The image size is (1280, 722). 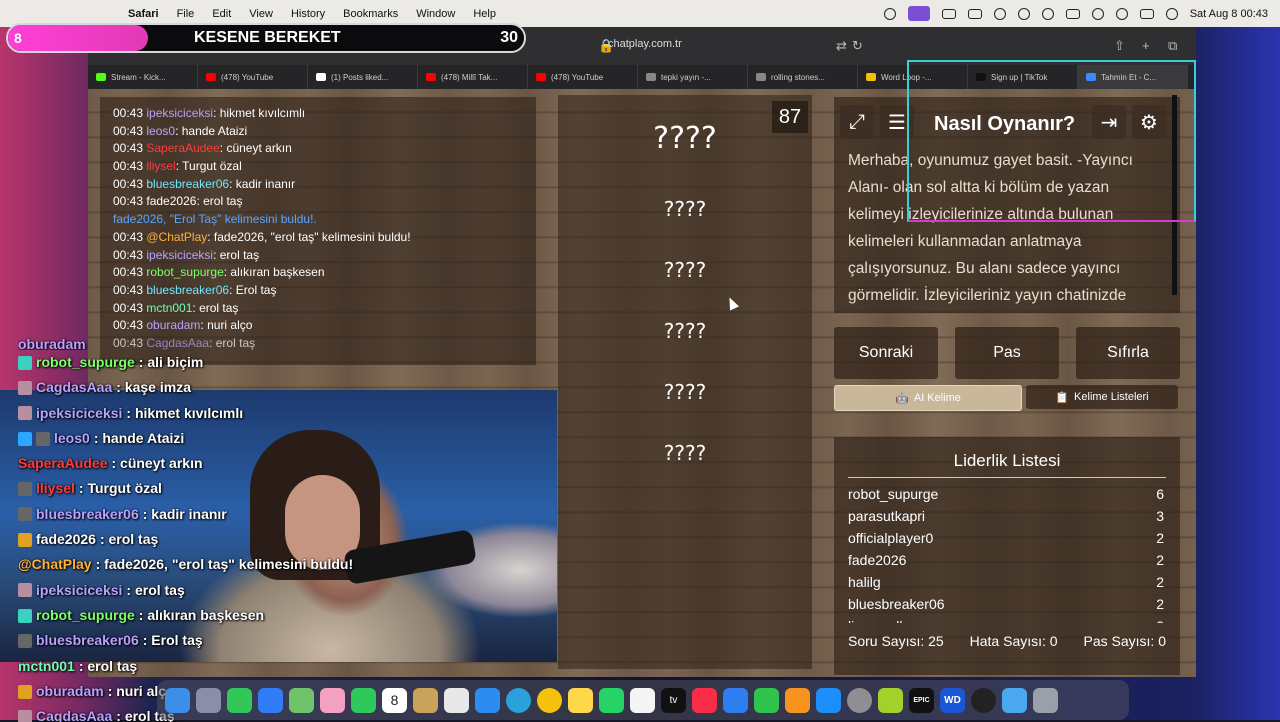 I want to click on notes-icon, so click(x=425, y=700).